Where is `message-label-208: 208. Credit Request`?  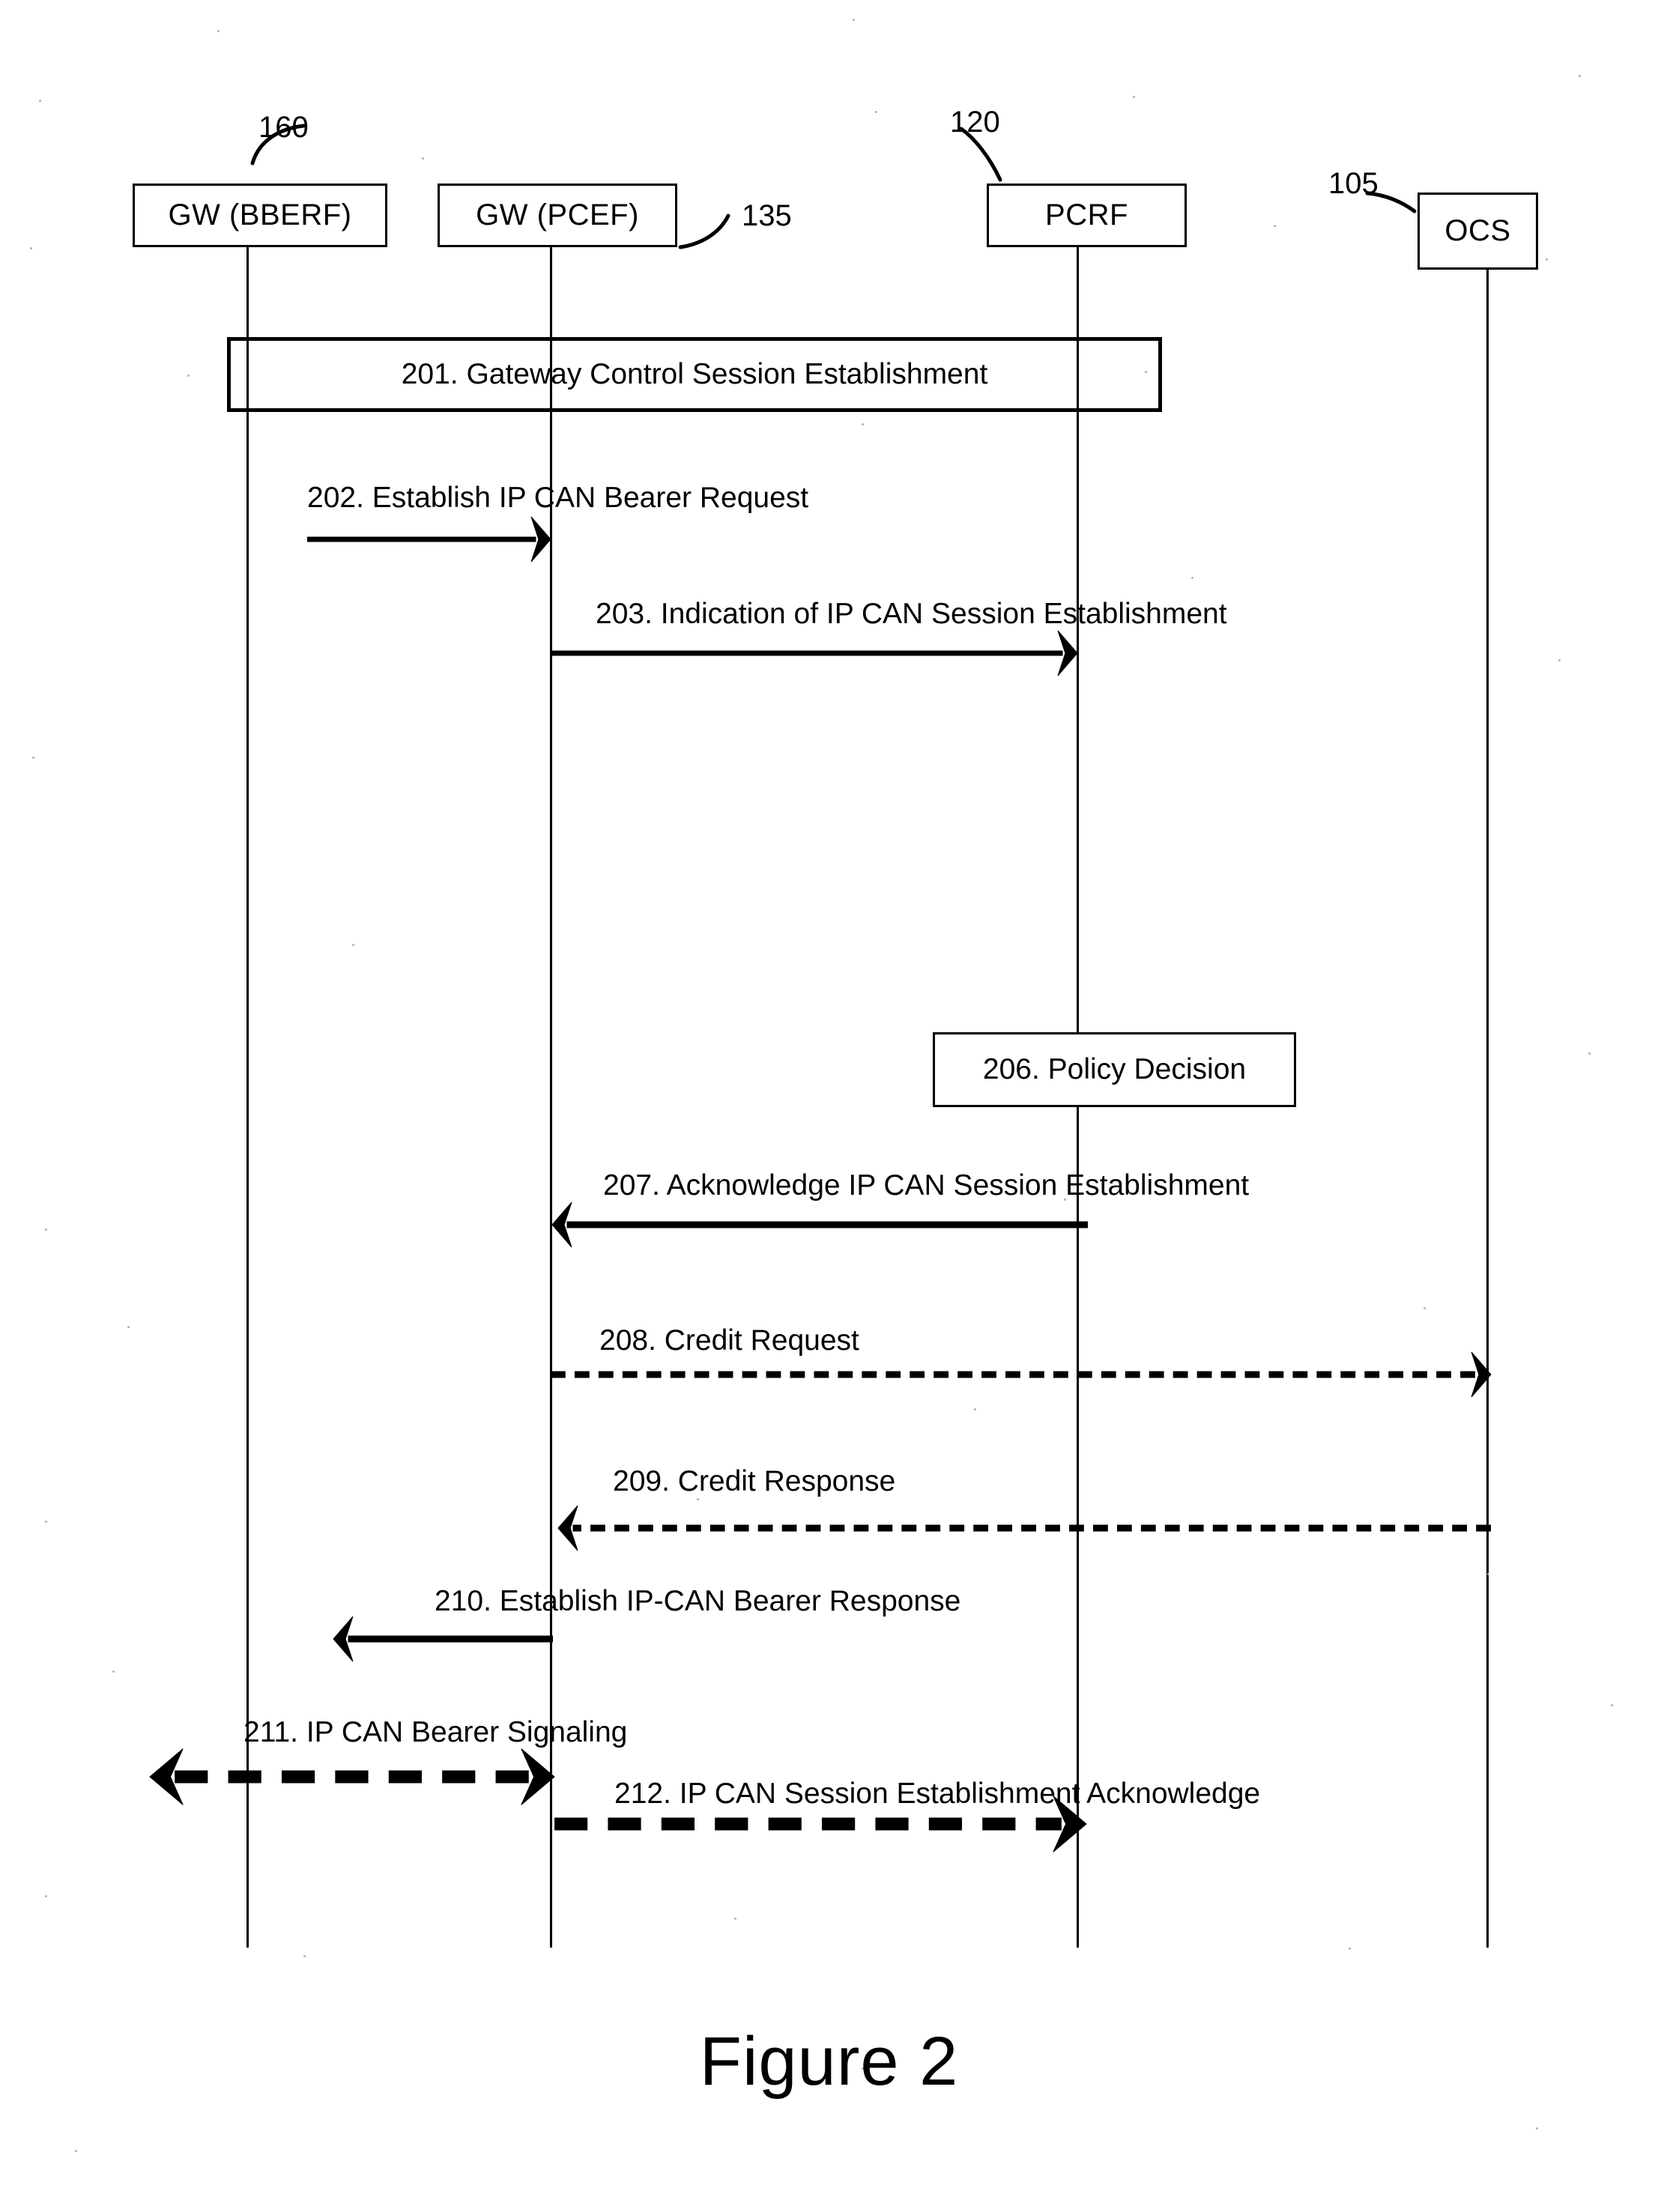 message-label-208: 208. Credit Request is located at coordinates (729, 1340).